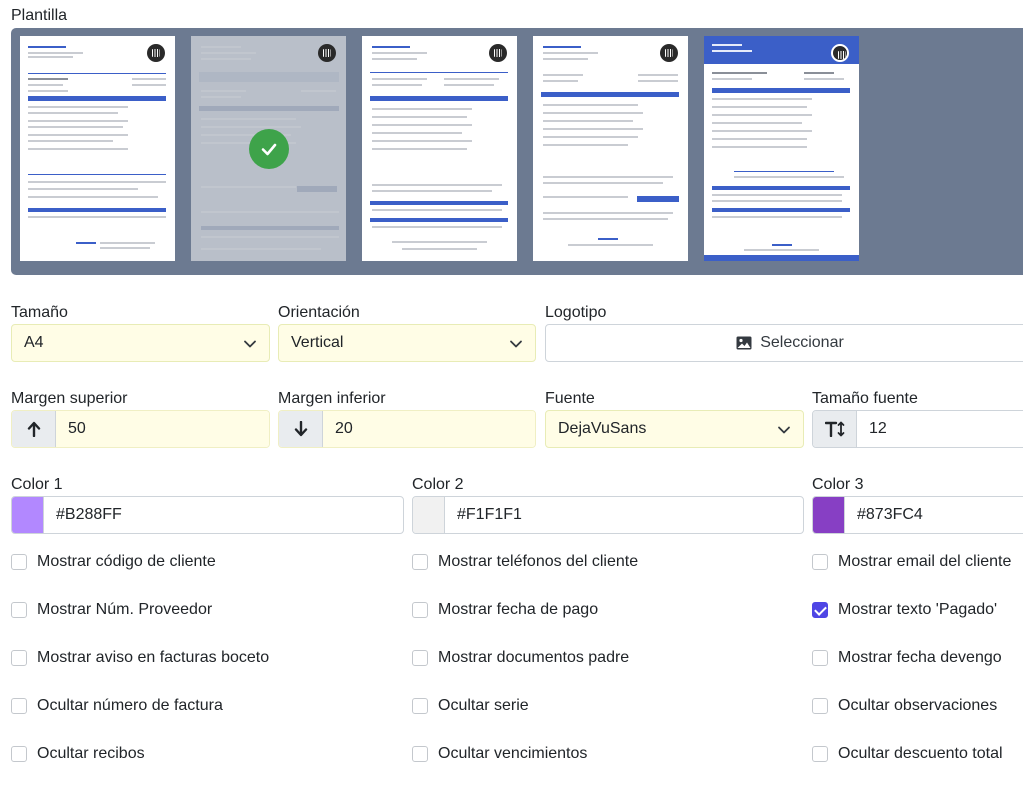 The height and width of the screenshot is (788, 1023). I want to click on margin-bottom-field: 20, so click(407, 429).